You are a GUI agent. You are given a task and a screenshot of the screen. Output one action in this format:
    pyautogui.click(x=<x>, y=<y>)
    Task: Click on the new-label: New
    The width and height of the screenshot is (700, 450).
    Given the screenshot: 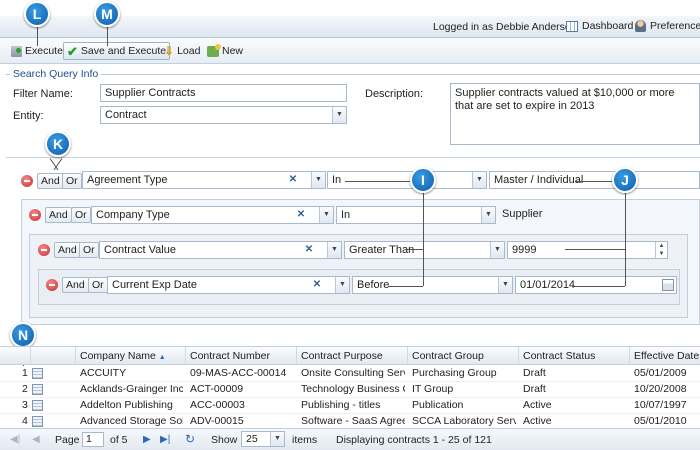 What is the action you would take?
    pyautogui.click(x=233, y=51)
    